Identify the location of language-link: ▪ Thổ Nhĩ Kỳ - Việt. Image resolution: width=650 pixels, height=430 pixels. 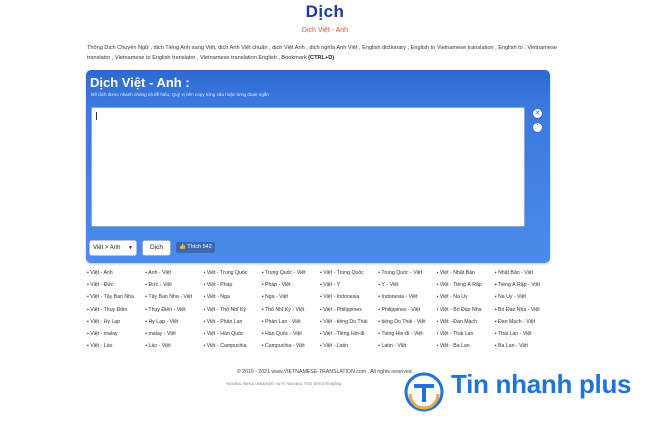
(291, 313).